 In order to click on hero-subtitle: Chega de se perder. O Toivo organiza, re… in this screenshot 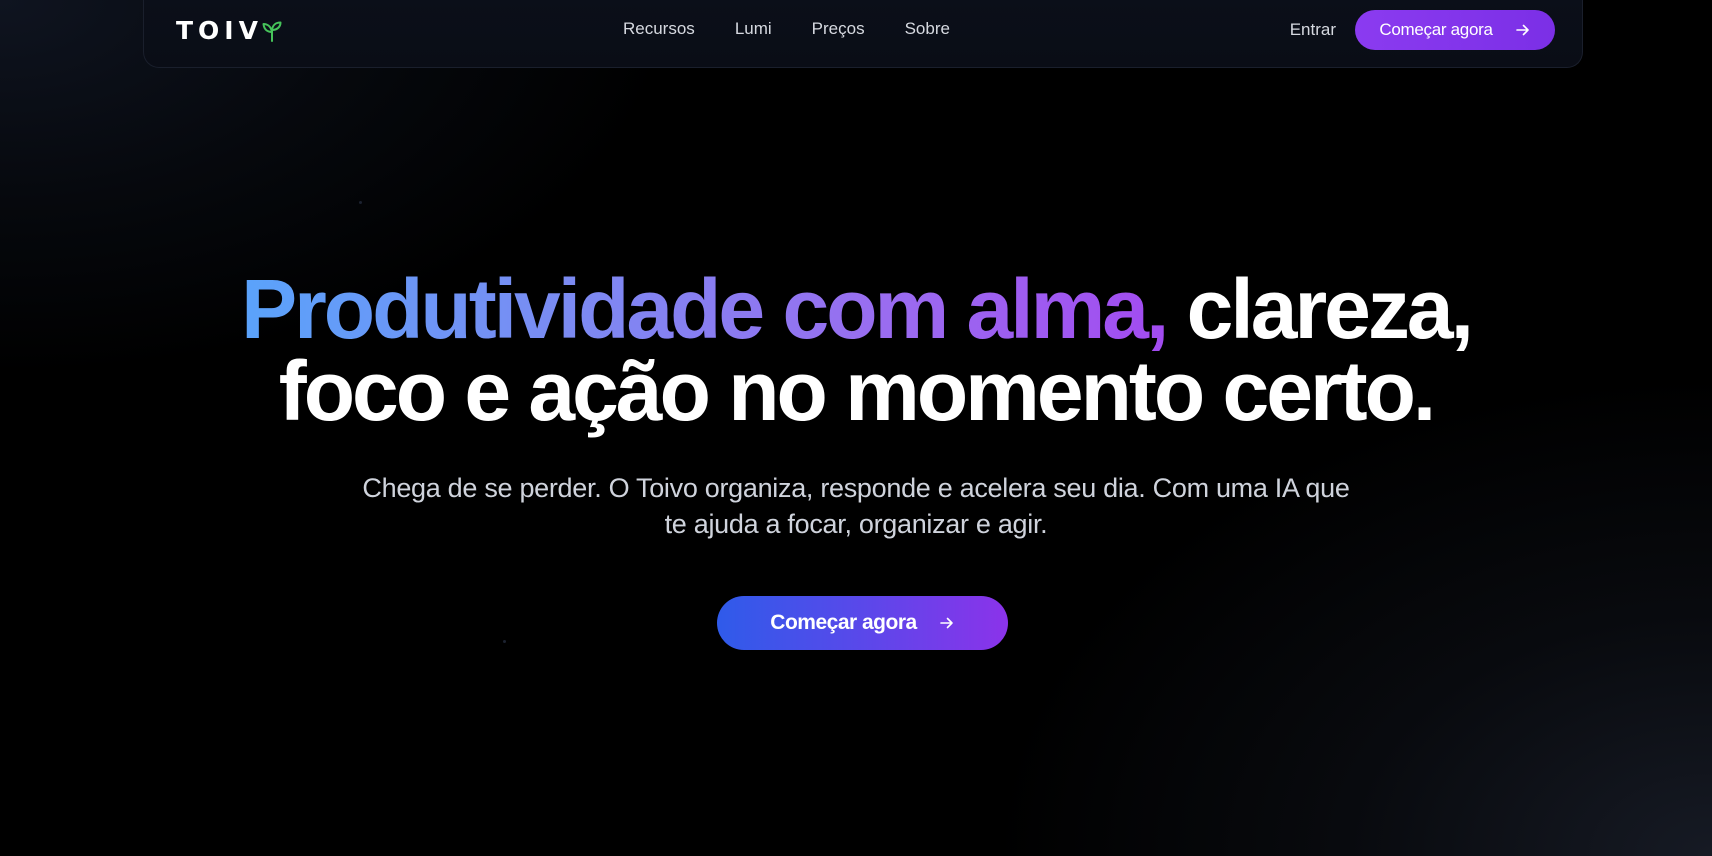, I will do `click(856, 506)`.